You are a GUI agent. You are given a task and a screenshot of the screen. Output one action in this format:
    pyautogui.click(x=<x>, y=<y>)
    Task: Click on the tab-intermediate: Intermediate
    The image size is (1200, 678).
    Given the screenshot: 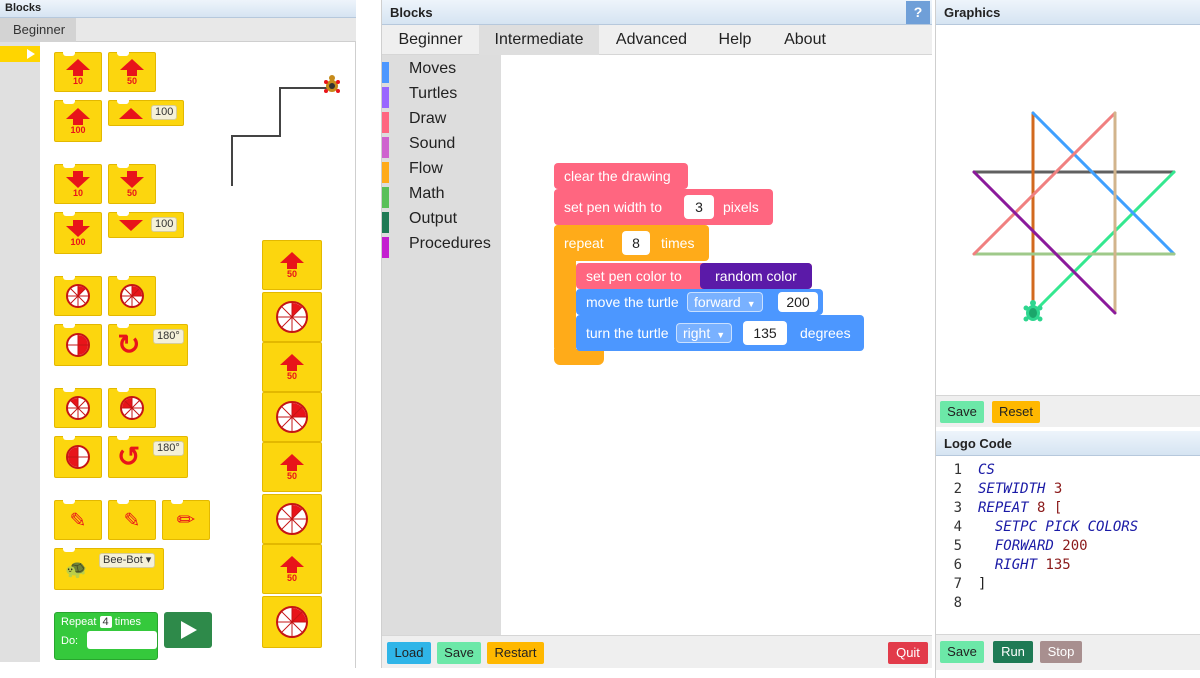 What is the action you would take?
    pyautogui.click(x=539, y=40)
    